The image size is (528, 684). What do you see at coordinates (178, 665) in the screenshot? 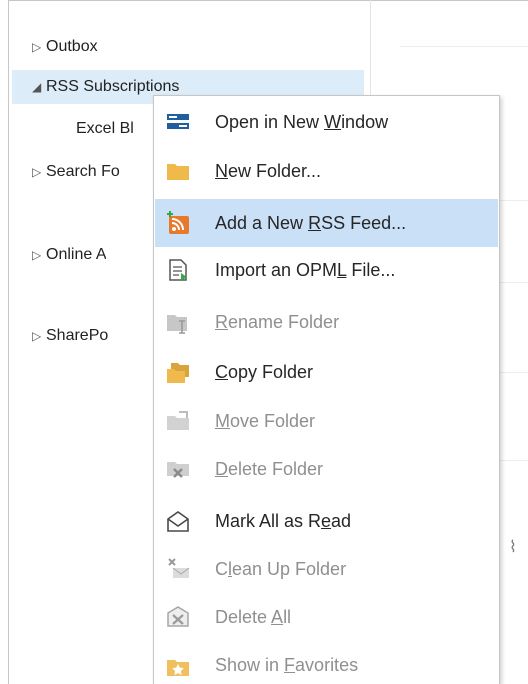
I see `star-folder-icon` at bounding box center [178, 665].